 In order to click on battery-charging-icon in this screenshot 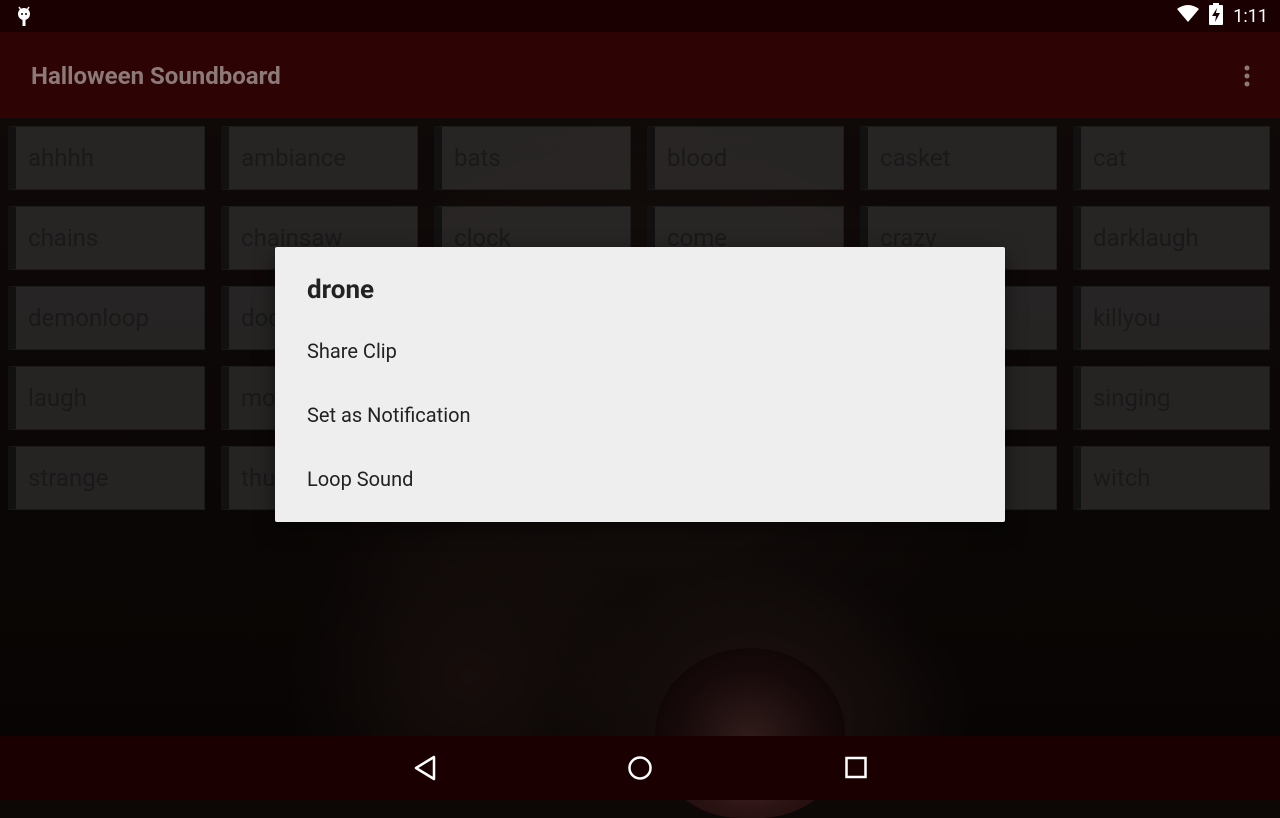, I will do `click(1216, 16)`.